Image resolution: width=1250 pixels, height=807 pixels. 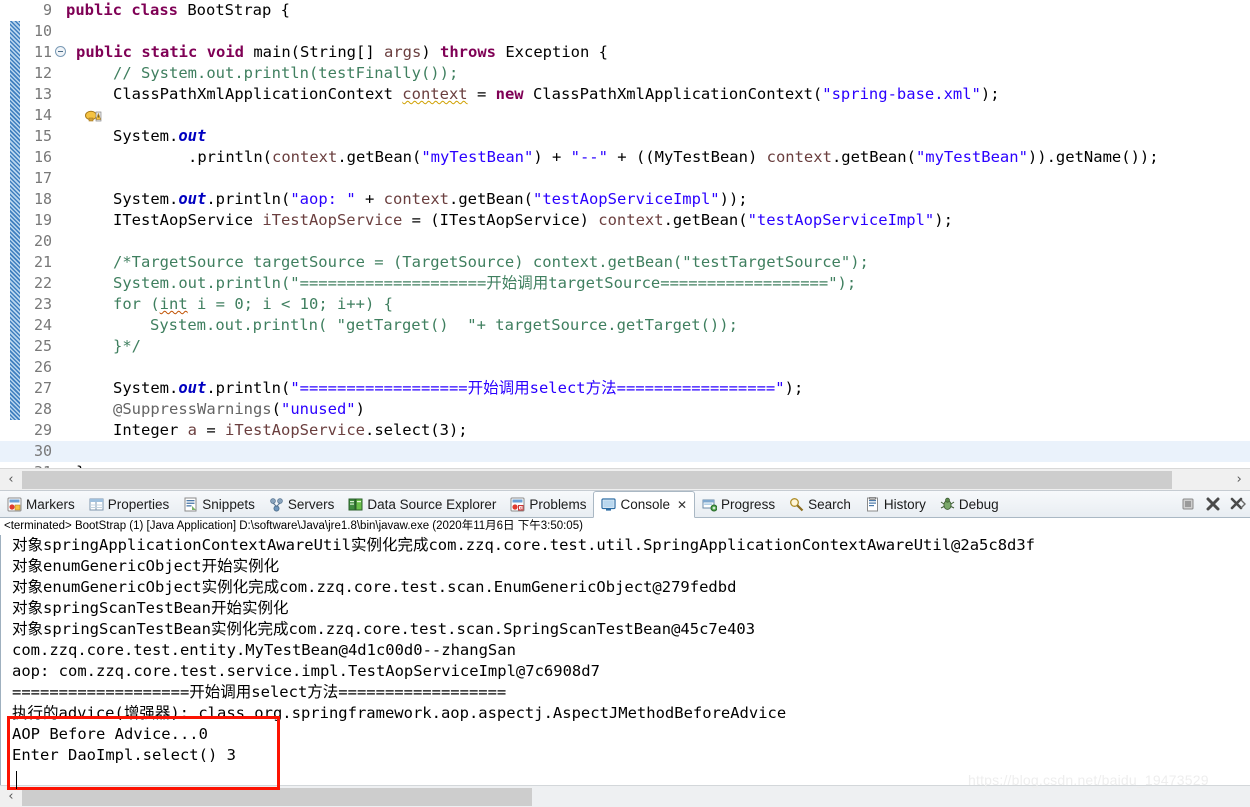 What do you see at coordinates (872, 504) in the screenshot?
I see `history-icon` at bounding box center [872, 504].